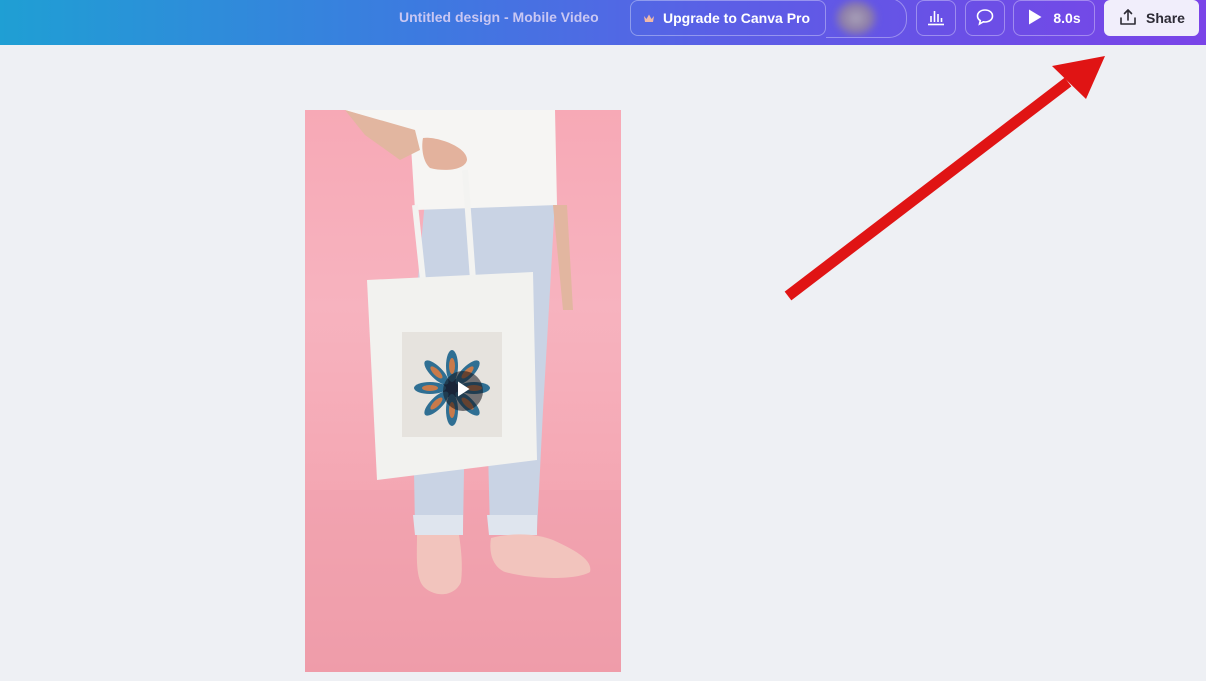 Image resolution: width=1206 pixels, height=681 pixels. I want to click on analytics-button, so click(936, 18).